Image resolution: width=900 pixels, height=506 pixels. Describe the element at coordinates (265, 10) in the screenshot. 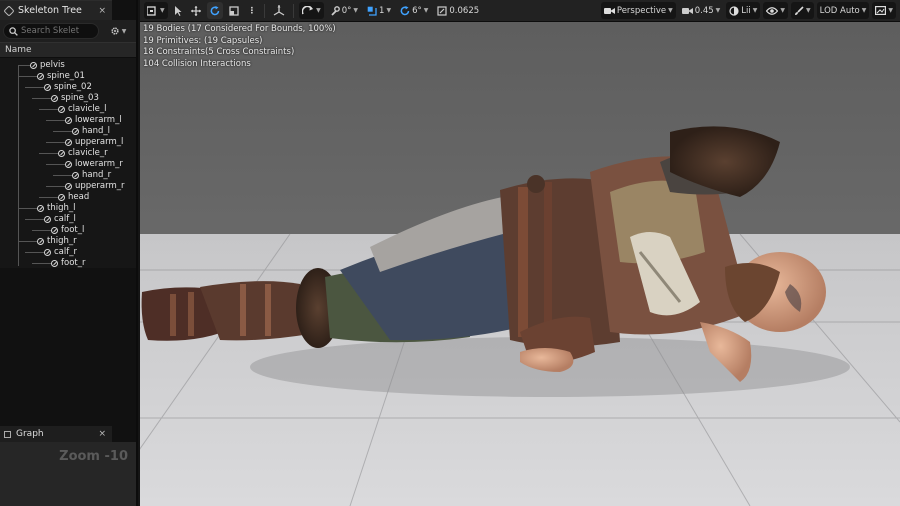

I see `toolbar-divider` at that location.